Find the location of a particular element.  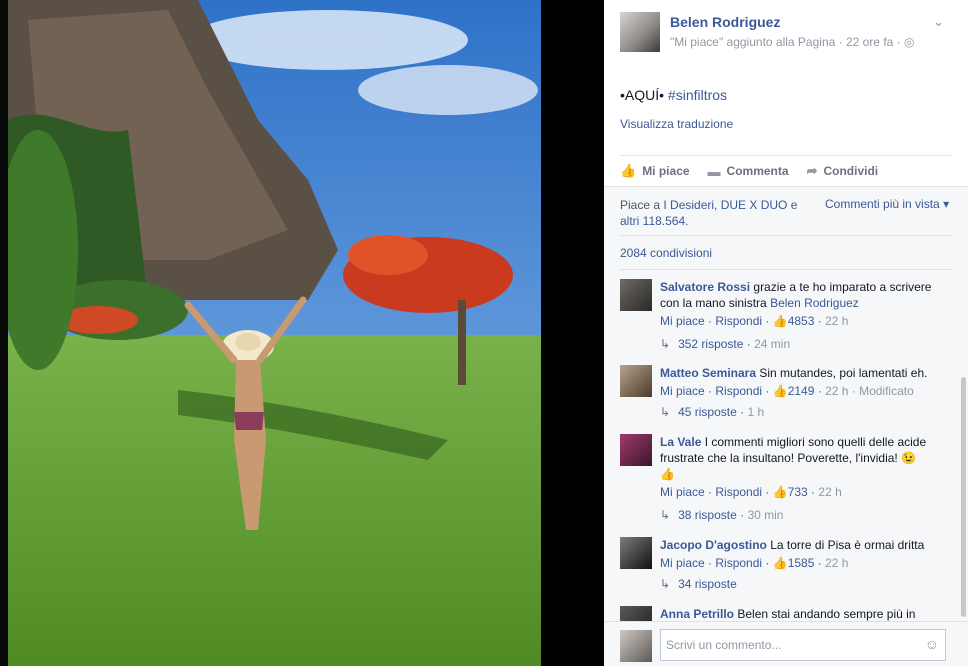

share-arrow-icon: ➦ is located at coordinates (812, 170).